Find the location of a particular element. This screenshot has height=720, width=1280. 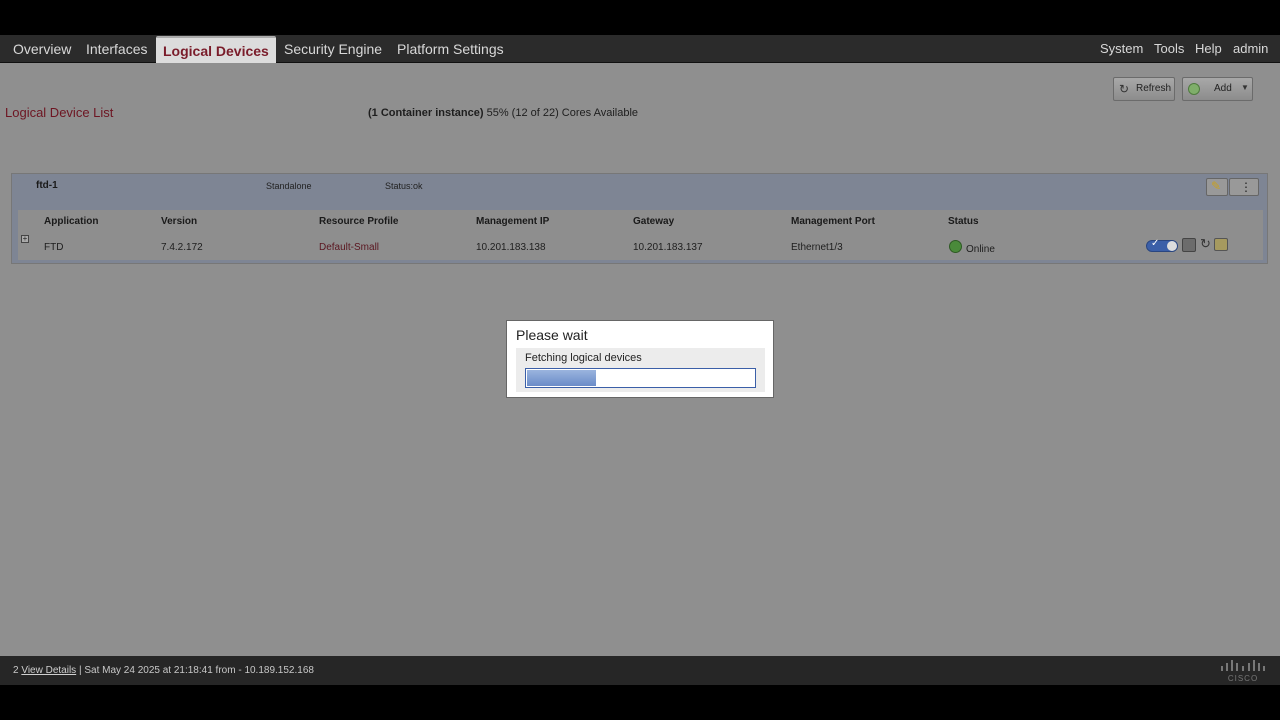

col-version: Version is located at coordinates (179, 221).